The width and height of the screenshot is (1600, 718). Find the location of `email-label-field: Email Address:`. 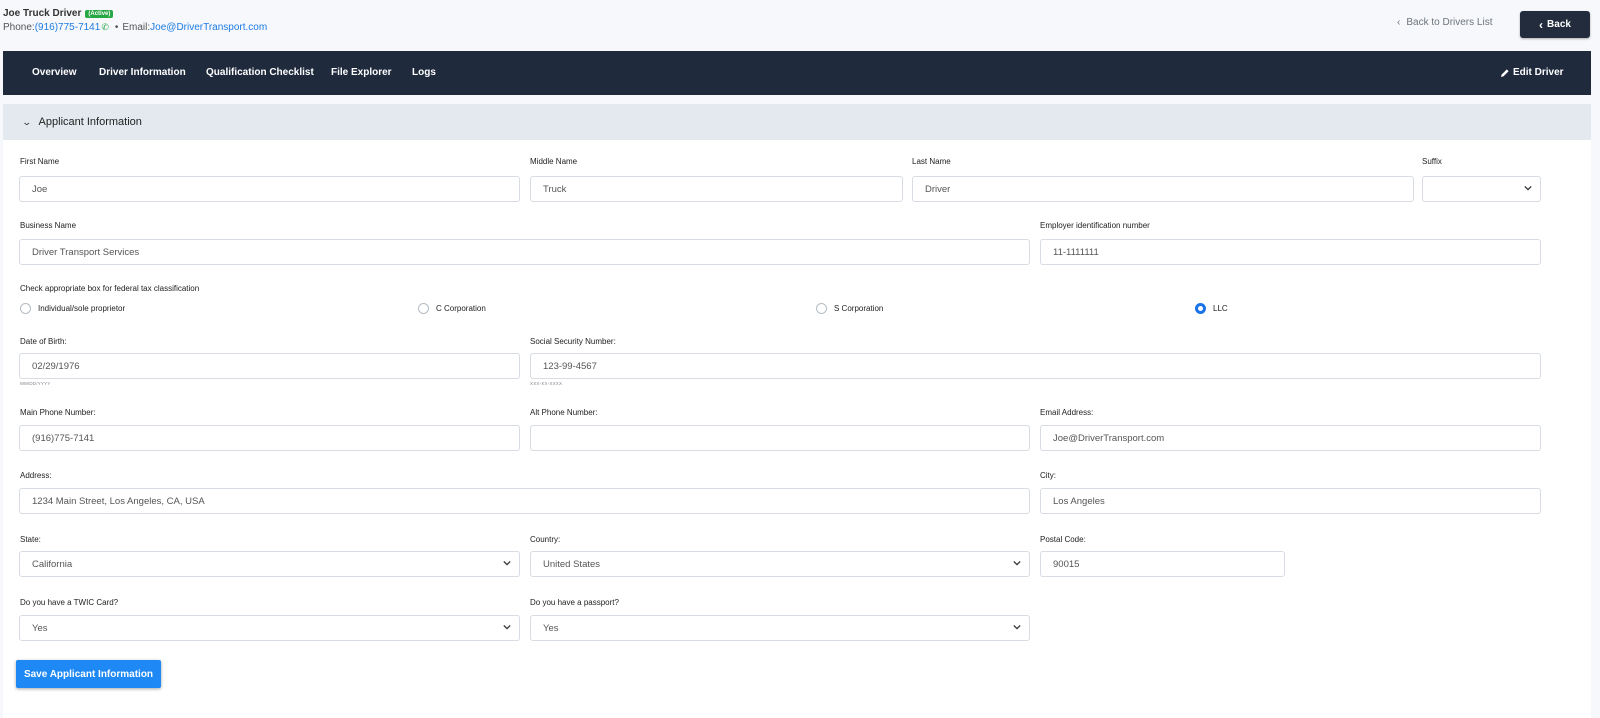

email-label-field: Email Address: is located at coordinates (1067, 412).